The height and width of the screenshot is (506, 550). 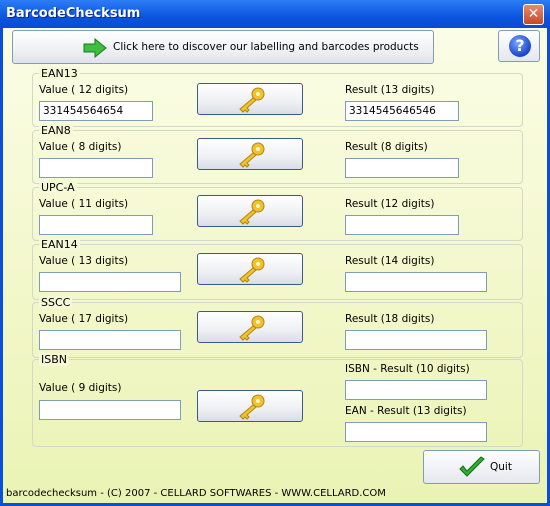 What do you see at coordinates (416, 390) in the screenshot?
I see `isbn-result-input` at bounding box center [416, 390].